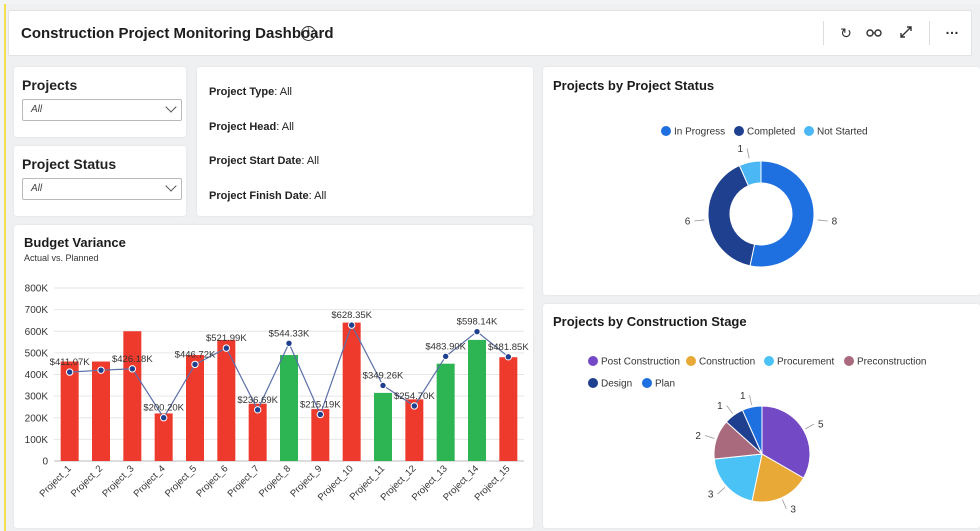  Describe the element at coordinates (929, 33) in the screenshot. I see `toolbar-divider` at that location.